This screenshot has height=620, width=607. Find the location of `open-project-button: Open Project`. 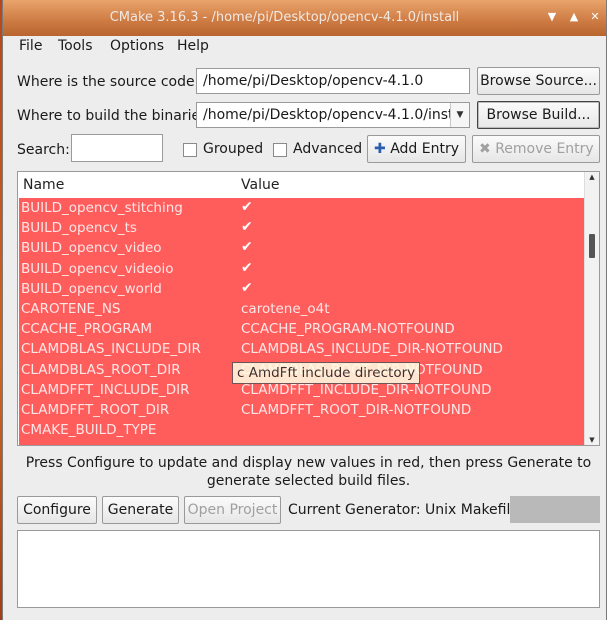

open-project-button: Open Project is located at coordinates (232, 510).